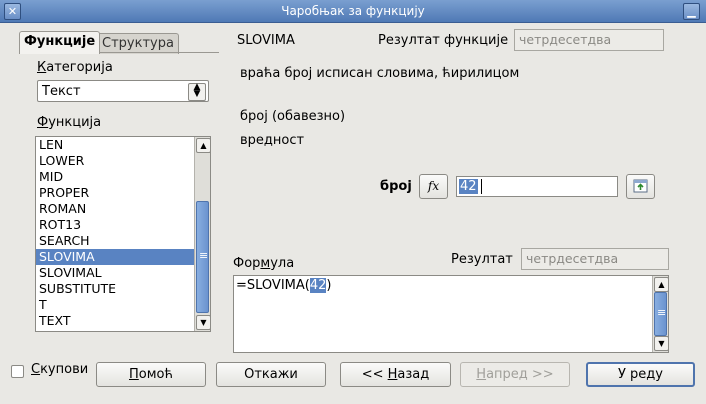  Describe the element at coordinates (691, 11) in the screenshot. I see `minimize-icon: ▁` at that location.